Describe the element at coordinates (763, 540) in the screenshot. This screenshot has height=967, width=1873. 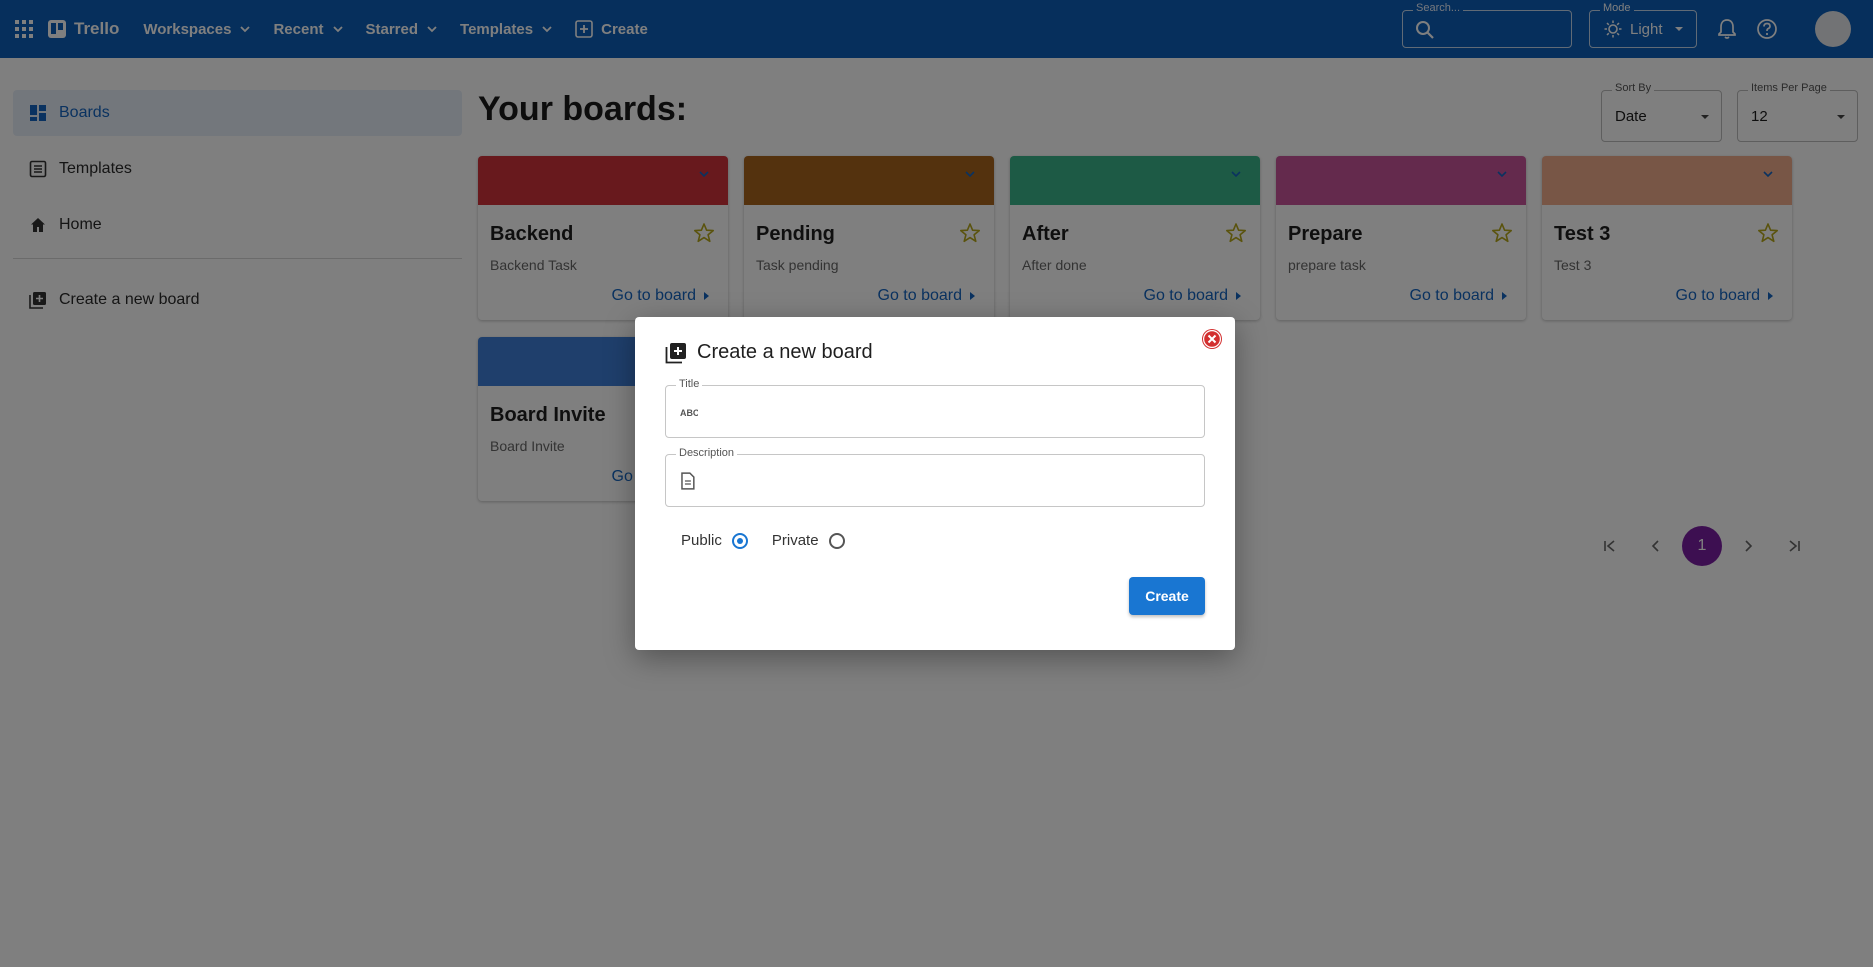
I see `visibility-radio-group: Public Private` at that location.